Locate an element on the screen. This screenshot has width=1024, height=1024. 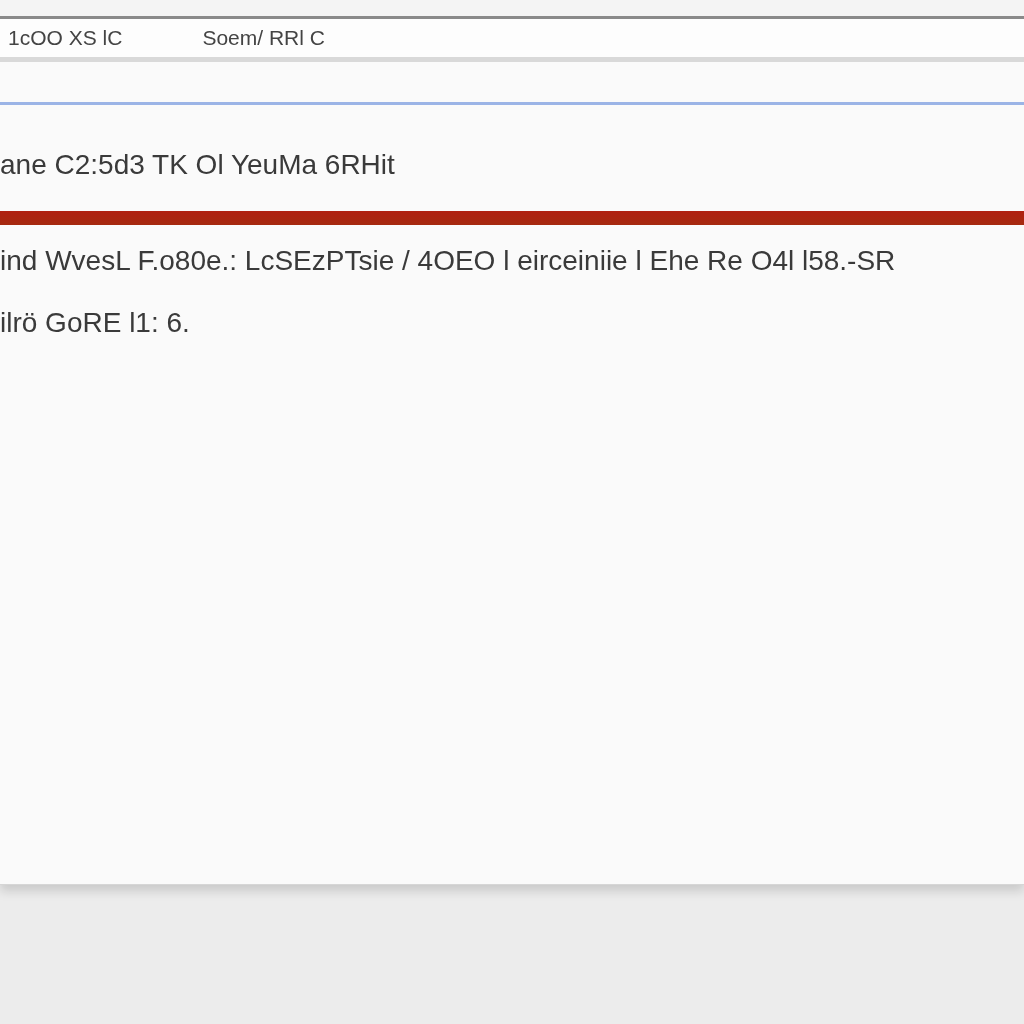
toolbar-label: 1cOO XS lC is located at coordinates (65, 38).